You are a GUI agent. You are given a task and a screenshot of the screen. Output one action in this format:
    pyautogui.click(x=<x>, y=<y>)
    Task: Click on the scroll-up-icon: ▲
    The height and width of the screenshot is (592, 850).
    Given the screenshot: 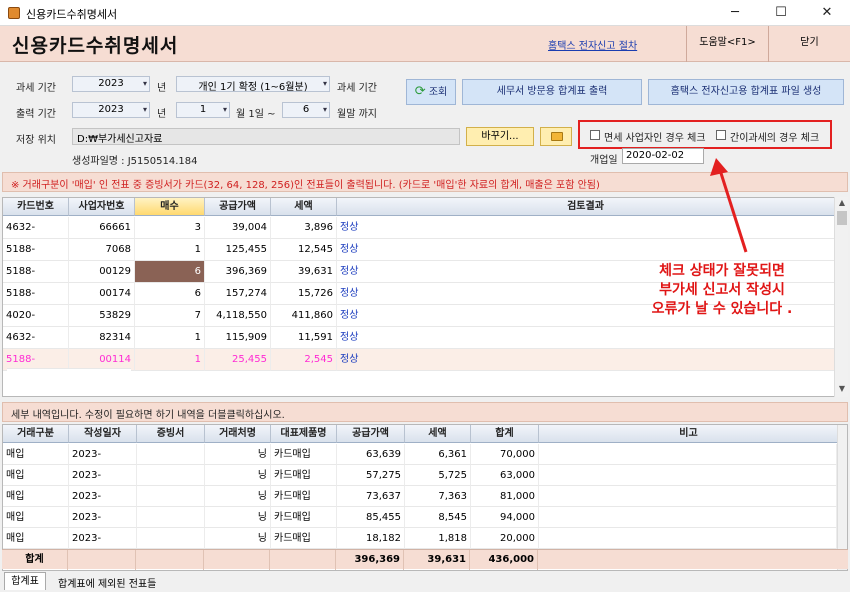 What is the action you would take?
    pyautogui.click(x=842, y=202)
    